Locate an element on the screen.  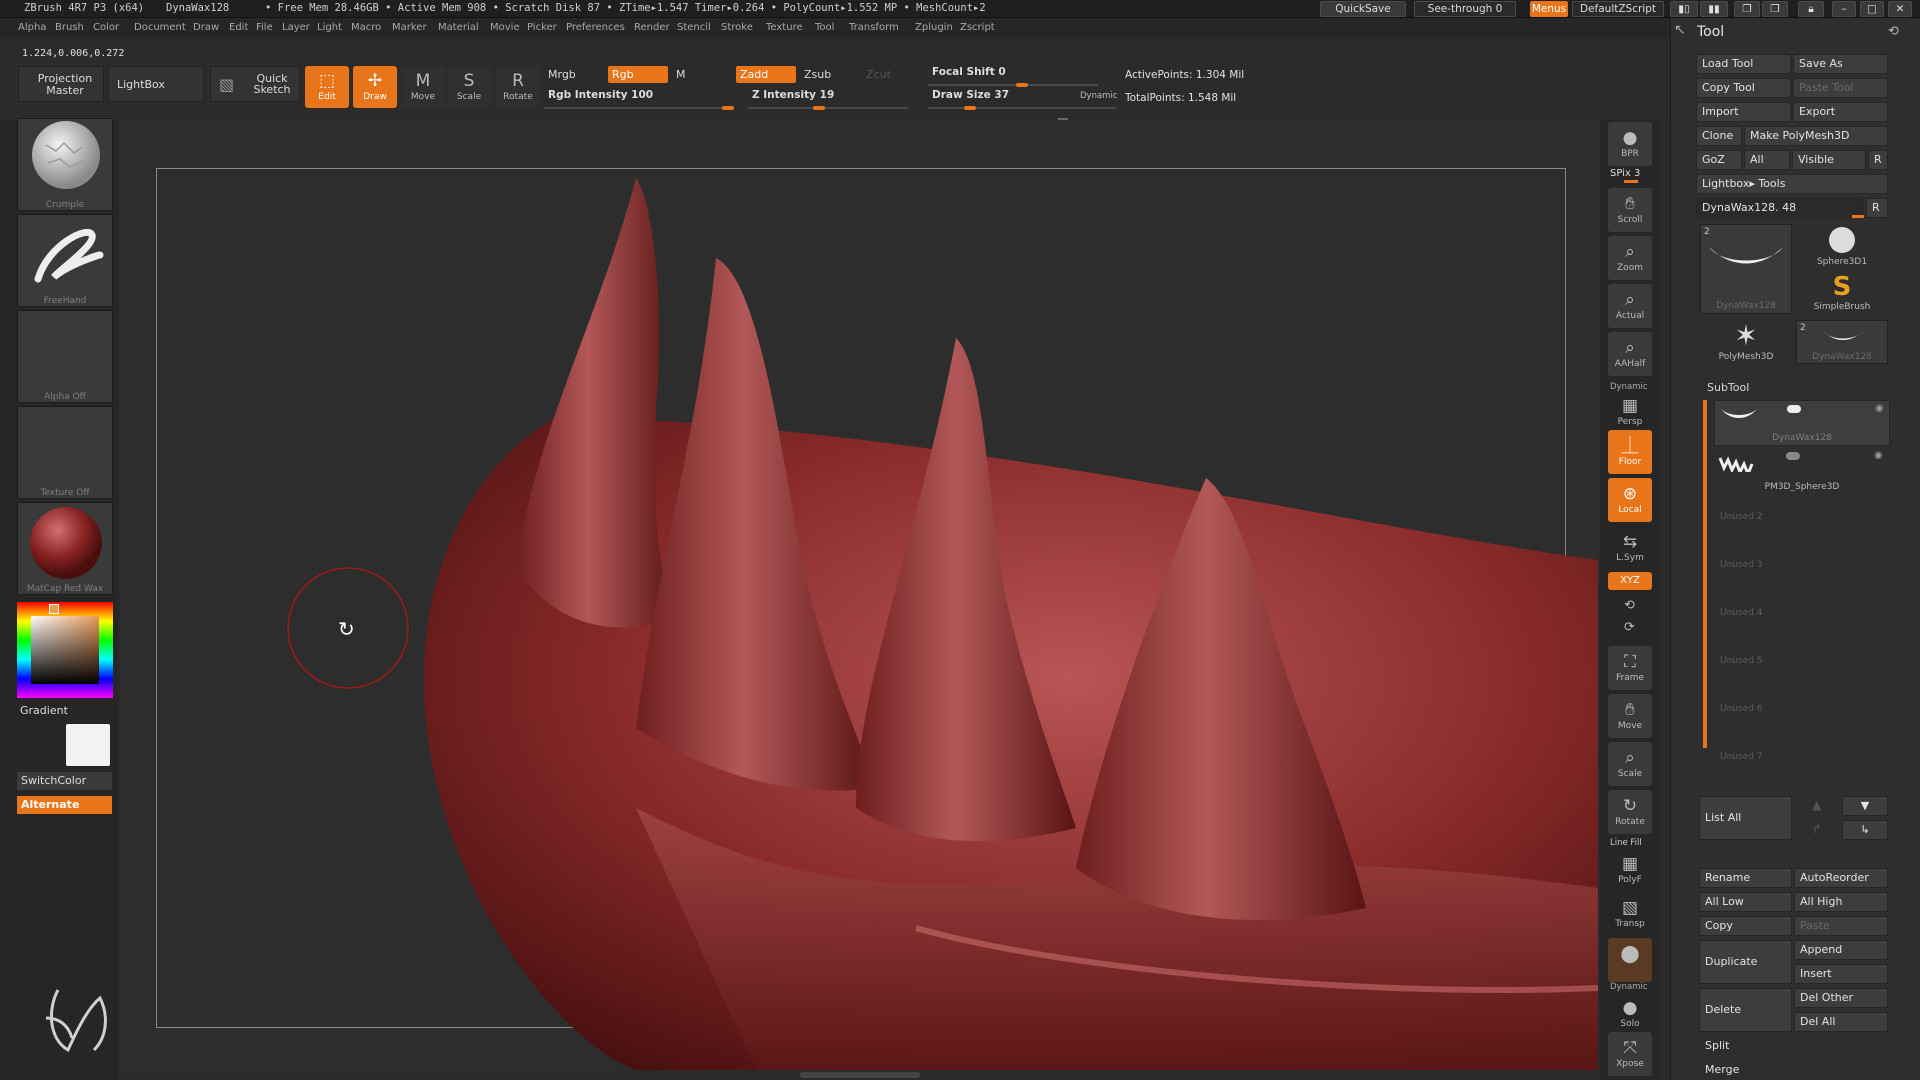
subtool-1-eye-icon: ◉ is located at coordinates (1879, 408).